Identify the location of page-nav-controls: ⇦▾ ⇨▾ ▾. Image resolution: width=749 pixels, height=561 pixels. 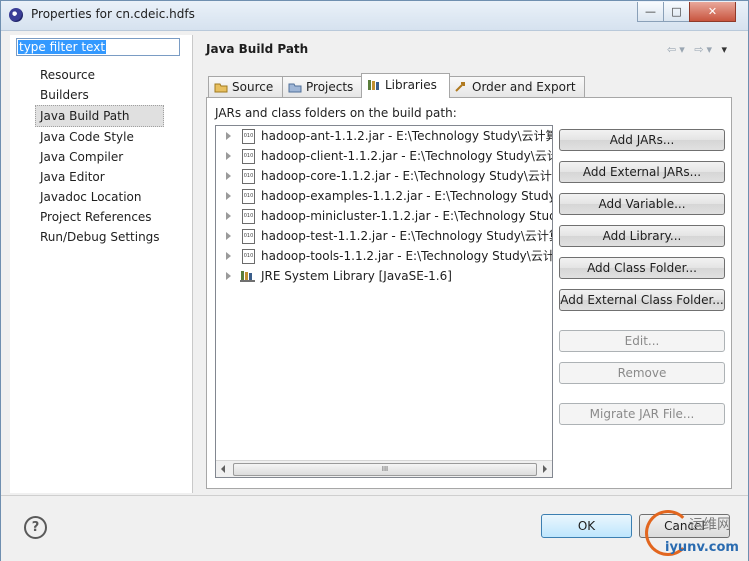
(698, 49).